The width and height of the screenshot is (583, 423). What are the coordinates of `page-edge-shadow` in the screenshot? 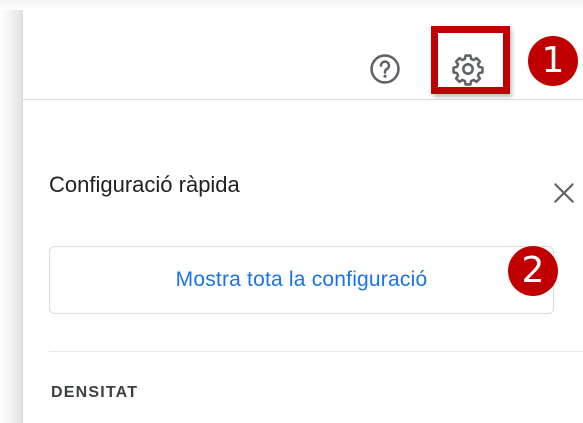 It's located at (11, 211).